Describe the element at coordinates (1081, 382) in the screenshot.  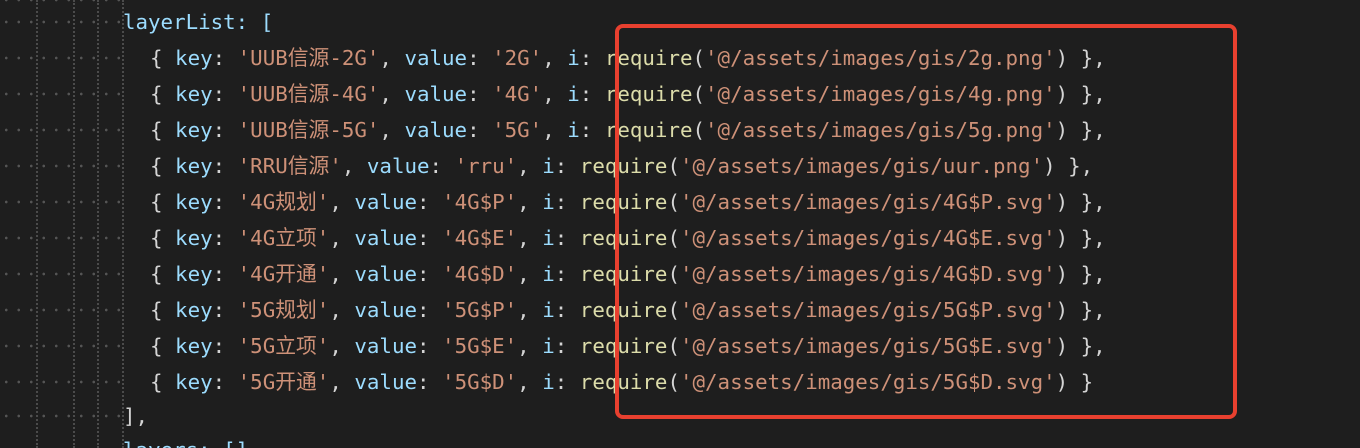
I see `item-tail: }` at that location.